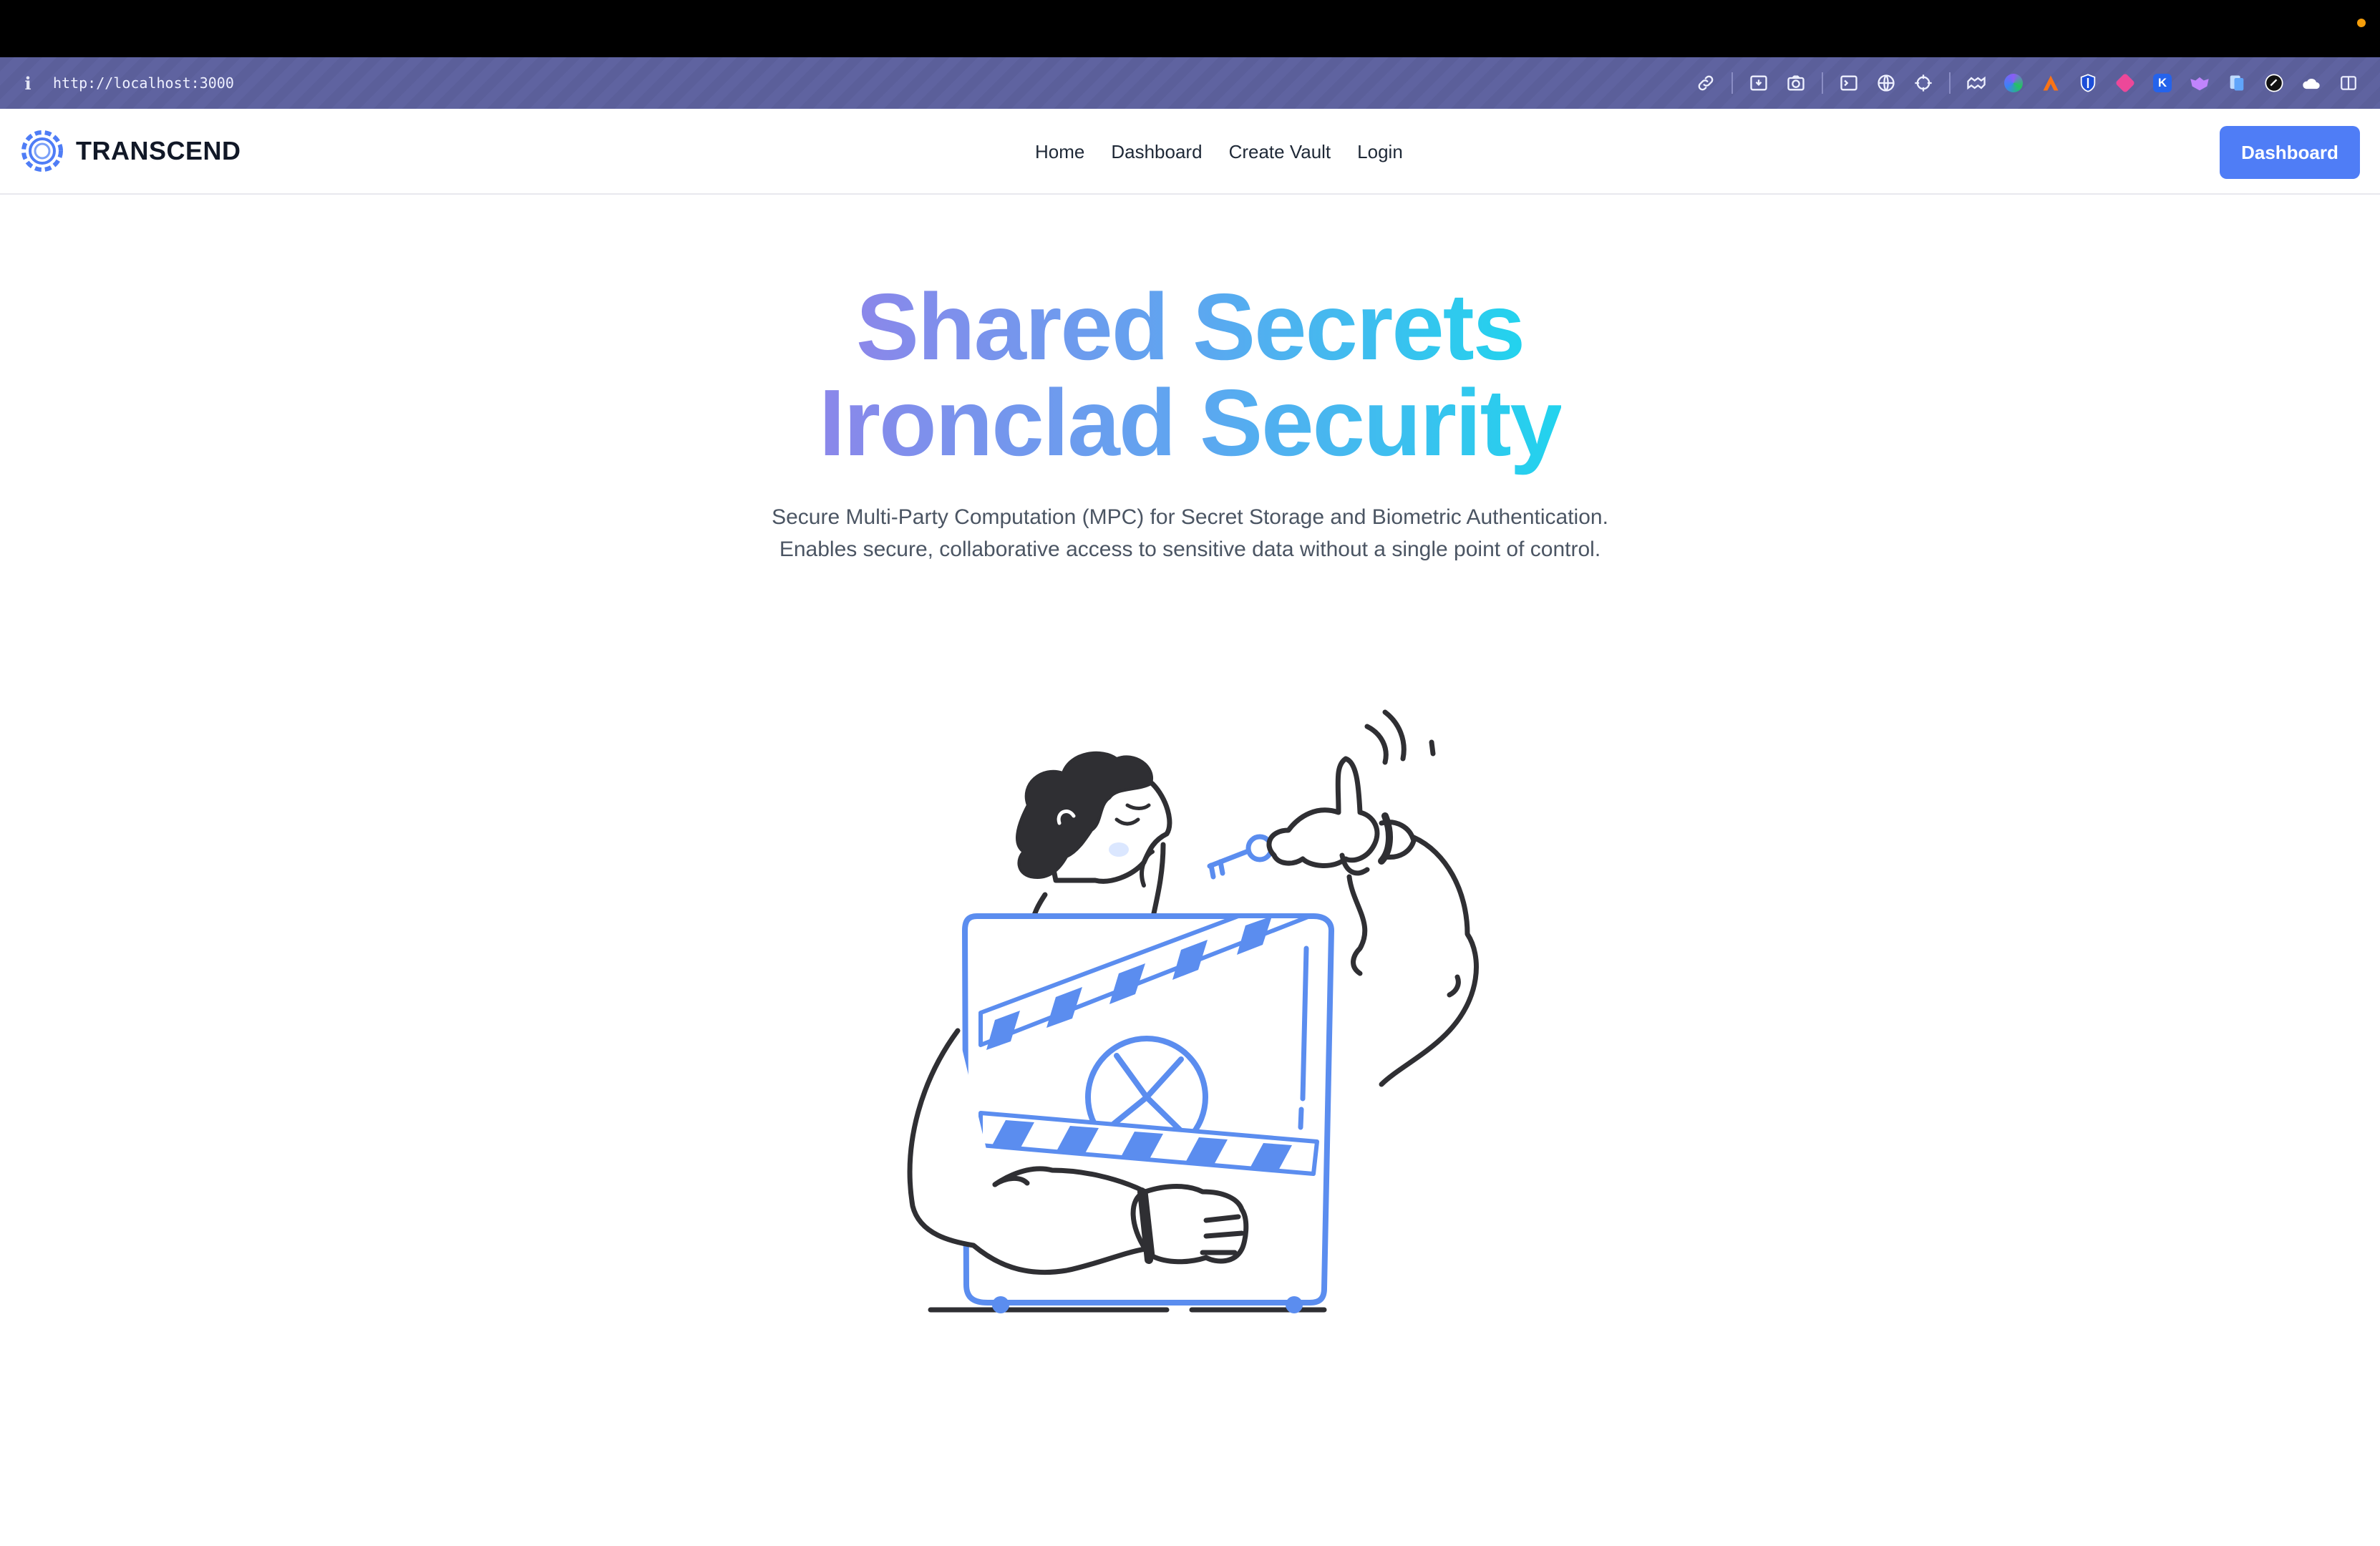  I want to click on system-bar, so click(1190, 29).